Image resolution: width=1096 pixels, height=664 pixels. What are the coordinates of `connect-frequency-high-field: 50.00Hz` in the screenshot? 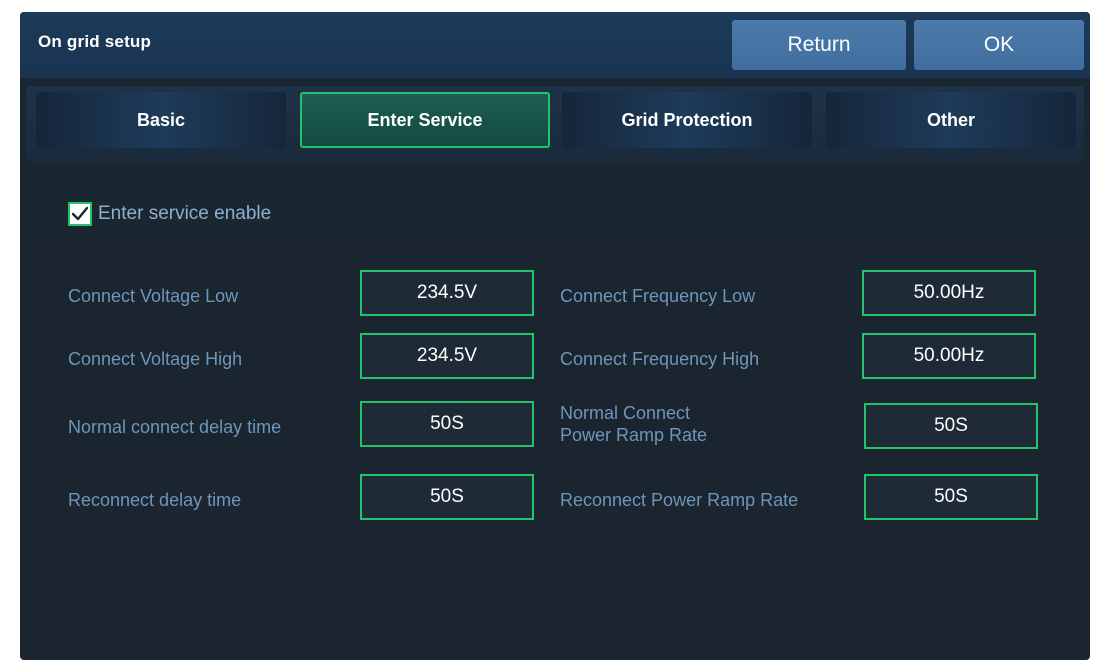 It's located at (949, 356).